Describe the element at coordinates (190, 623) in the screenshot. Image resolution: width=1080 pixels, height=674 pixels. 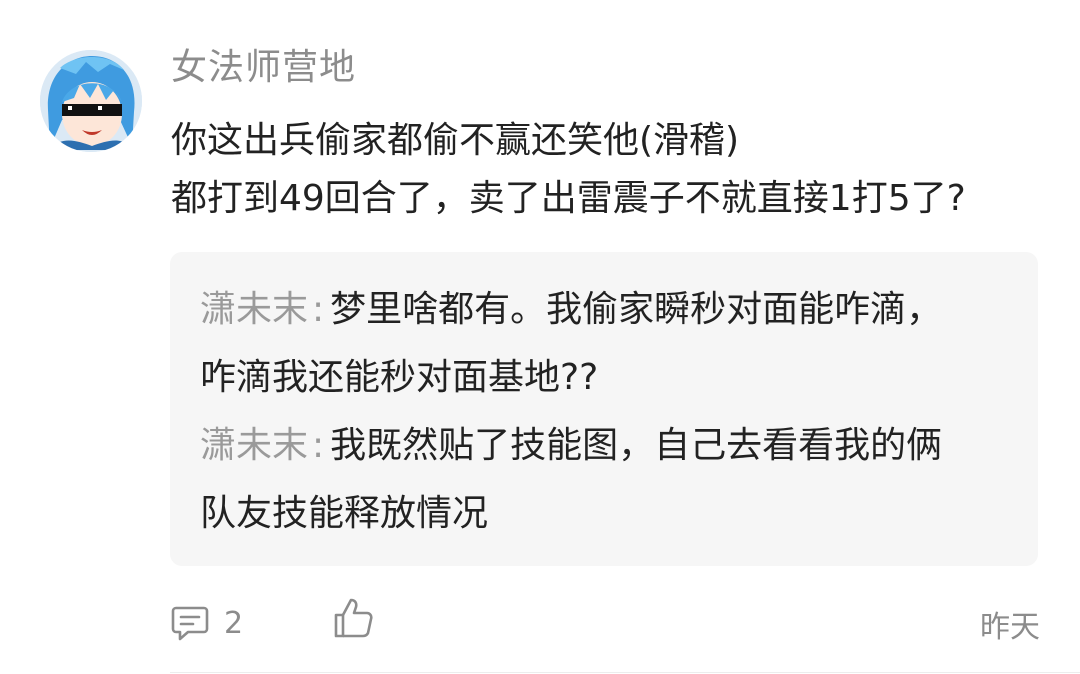
I see `comment-bubble-icon` at that location.